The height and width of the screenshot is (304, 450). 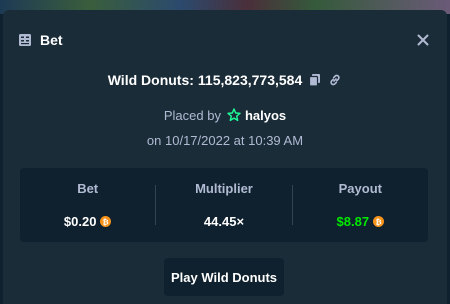 I want to click on stat-bet-value-wrap: $0.20 ₿, so click(x=88, y=221).